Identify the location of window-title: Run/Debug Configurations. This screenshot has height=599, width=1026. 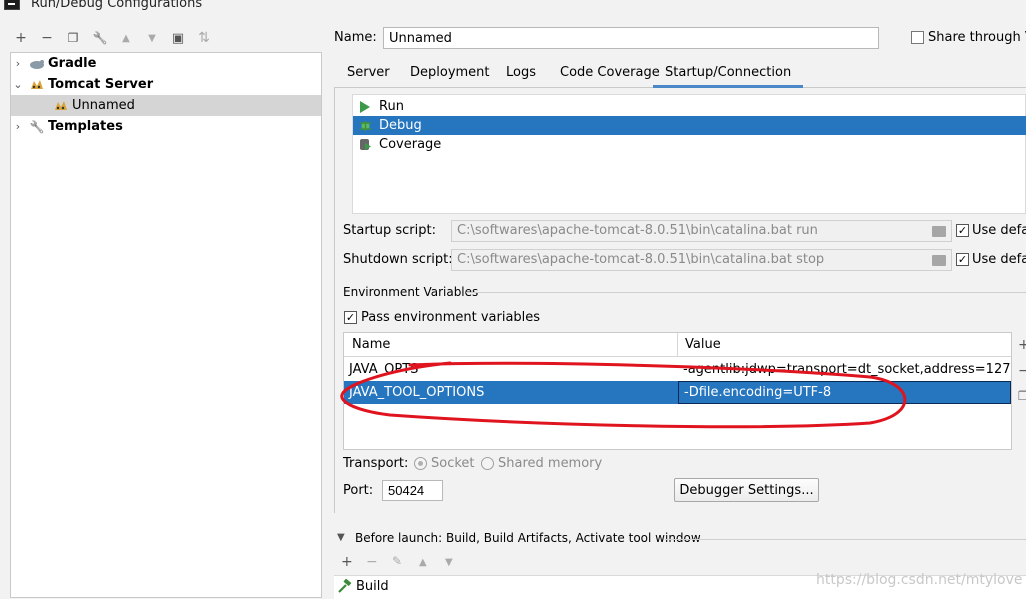
(117, 5).